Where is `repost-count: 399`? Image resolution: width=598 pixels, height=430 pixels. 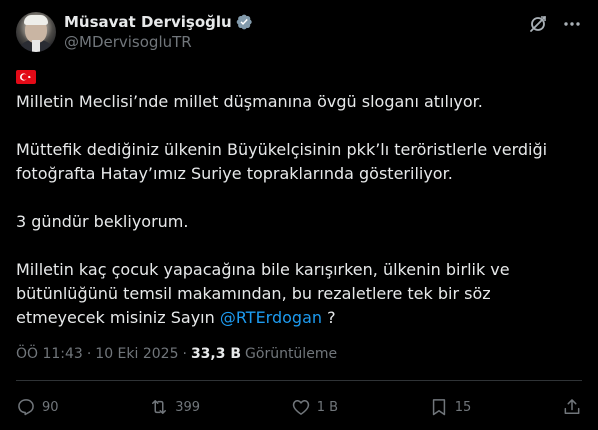 repost-count: 399 is located at coordinates (188, 407).